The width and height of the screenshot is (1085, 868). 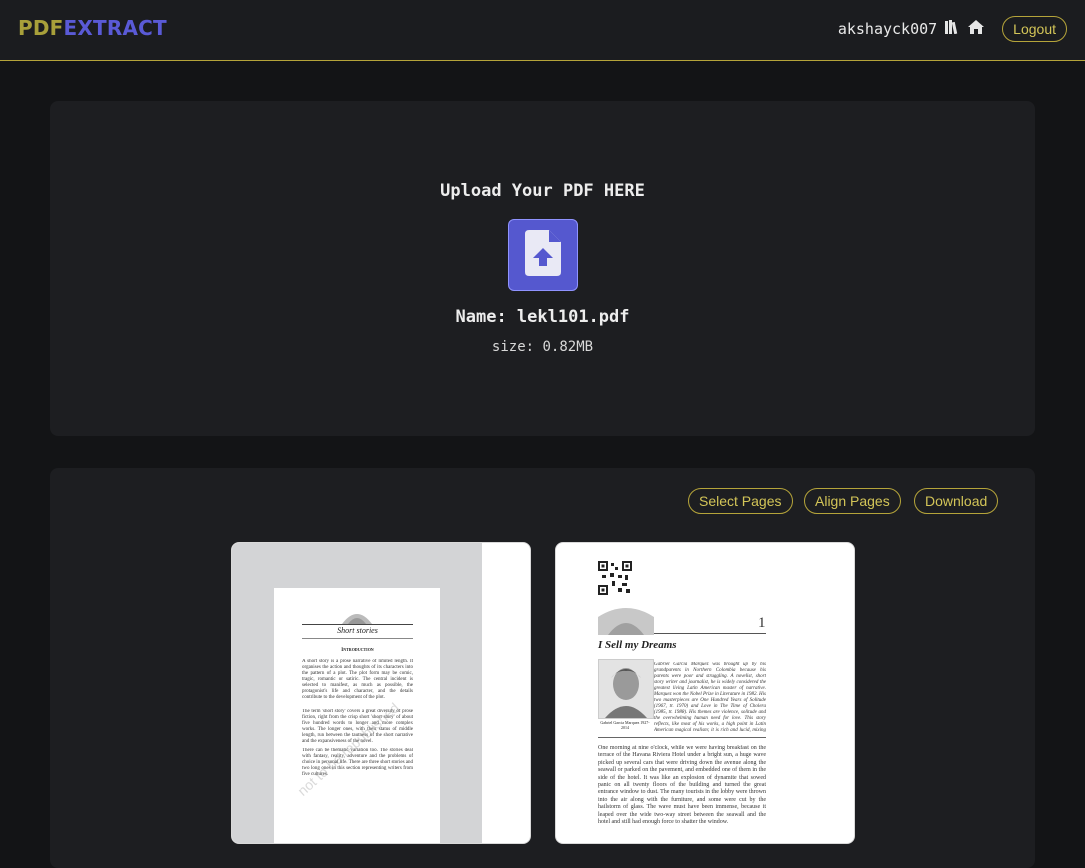 I want to click on chapter-banner-graphic, so click(x=682, y=621).